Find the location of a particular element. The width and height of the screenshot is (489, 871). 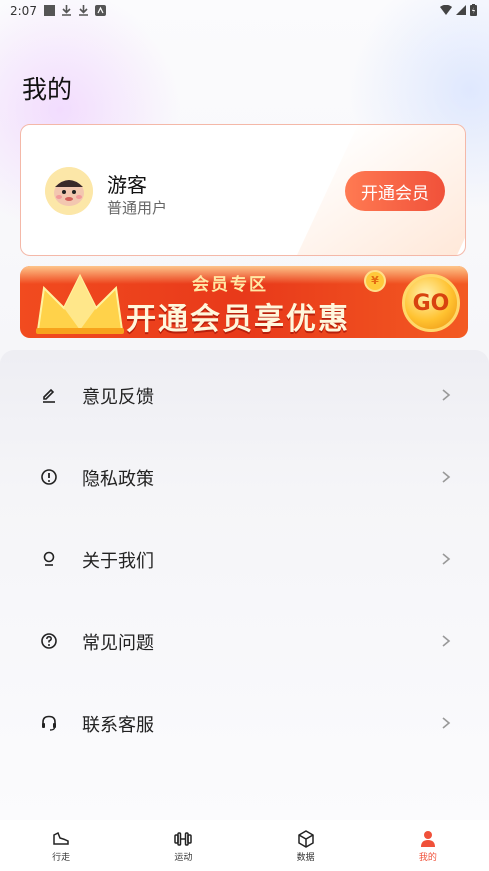

about-icon is located at coordinates (49, 558).